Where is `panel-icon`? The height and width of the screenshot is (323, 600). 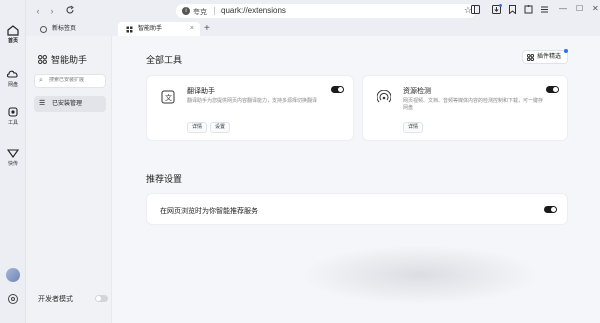 panel-icon is located at coordinates (475, 9).